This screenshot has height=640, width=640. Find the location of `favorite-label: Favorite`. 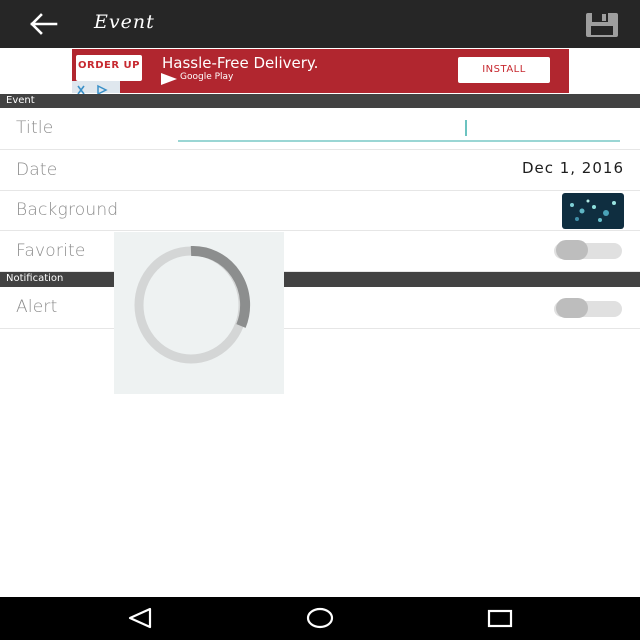

favorite-label: Favorite is located at coordinates (51, 251).